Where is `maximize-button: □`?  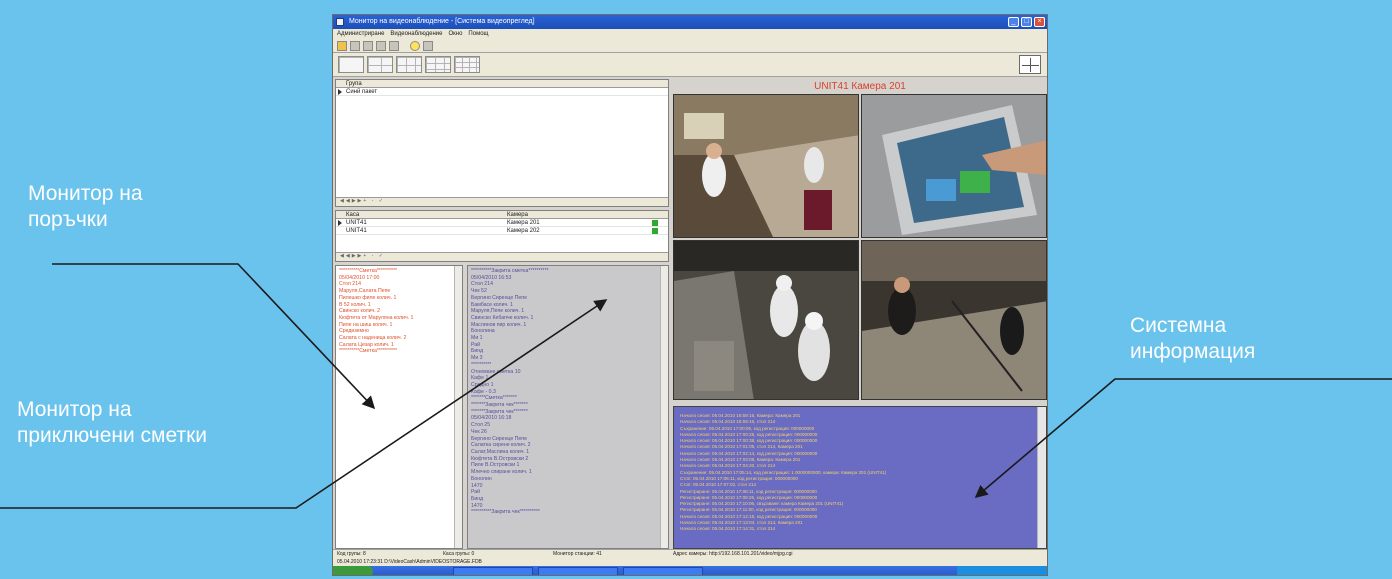 maximize-button: □ is located at coordinates (1026, 22).